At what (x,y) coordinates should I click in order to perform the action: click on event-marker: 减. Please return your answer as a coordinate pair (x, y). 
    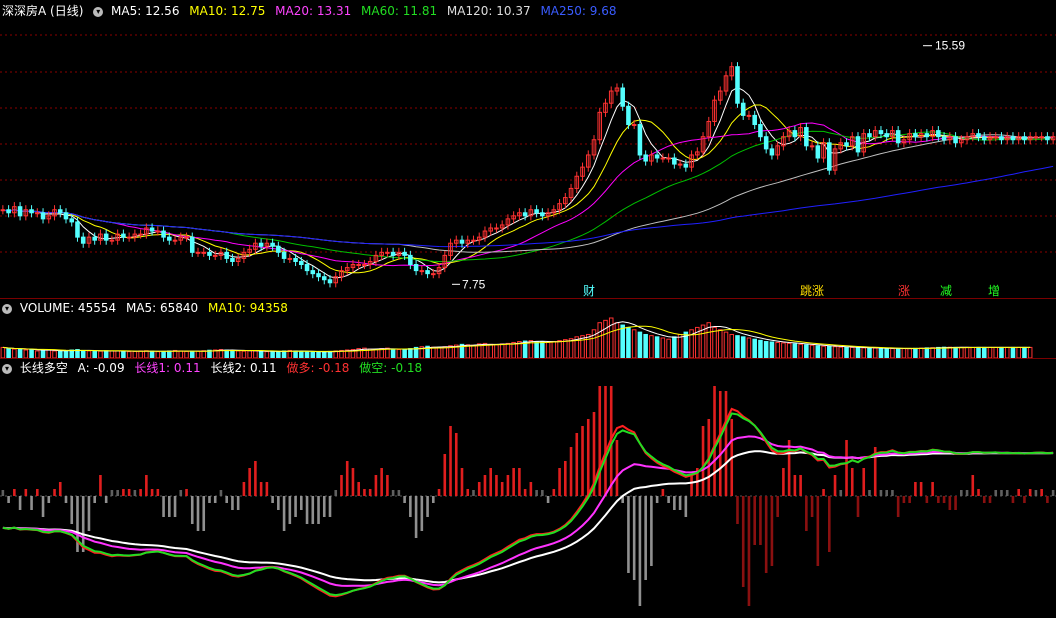
    Looking at the image, I should click on (946, 291).